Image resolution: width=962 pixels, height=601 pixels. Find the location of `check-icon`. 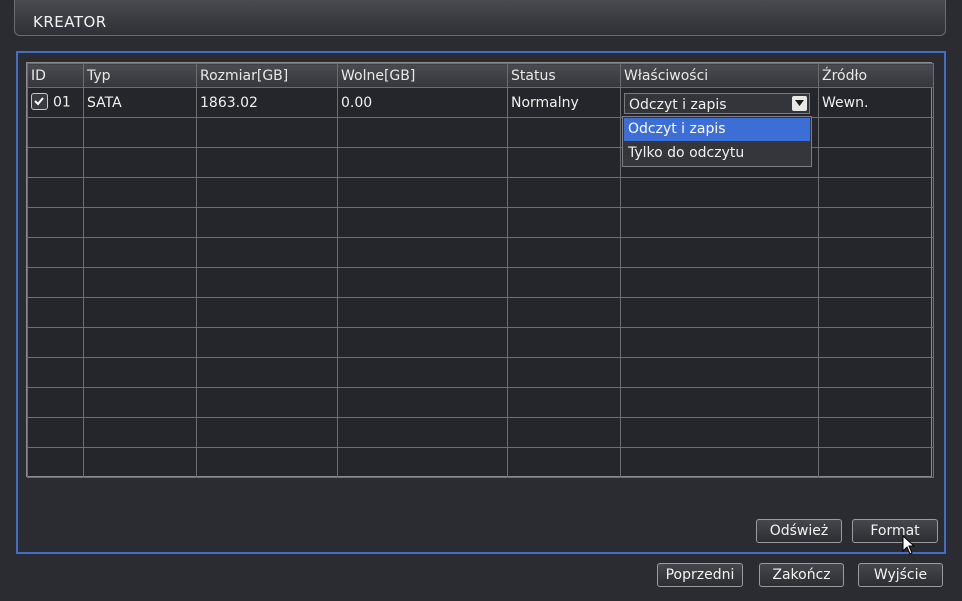

check-icon is located at coordinates (39, 101).